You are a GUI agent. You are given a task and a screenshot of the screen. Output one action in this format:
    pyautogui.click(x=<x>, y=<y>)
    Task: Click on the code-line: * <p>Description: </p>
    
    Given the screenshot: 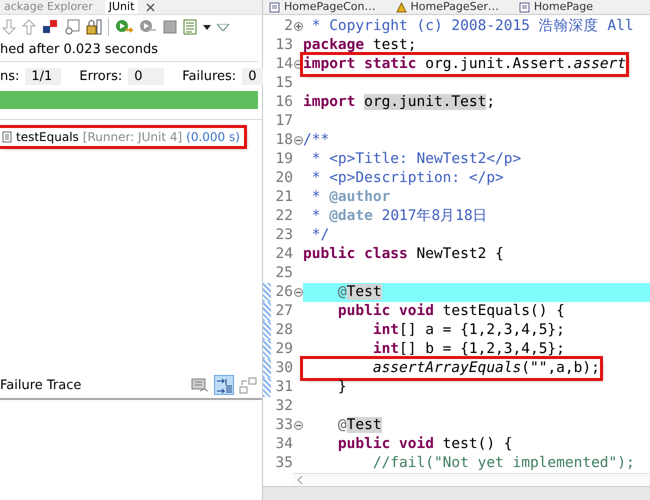 What is the action you would take?
    pyautogui.click(x=407, y=178)
    